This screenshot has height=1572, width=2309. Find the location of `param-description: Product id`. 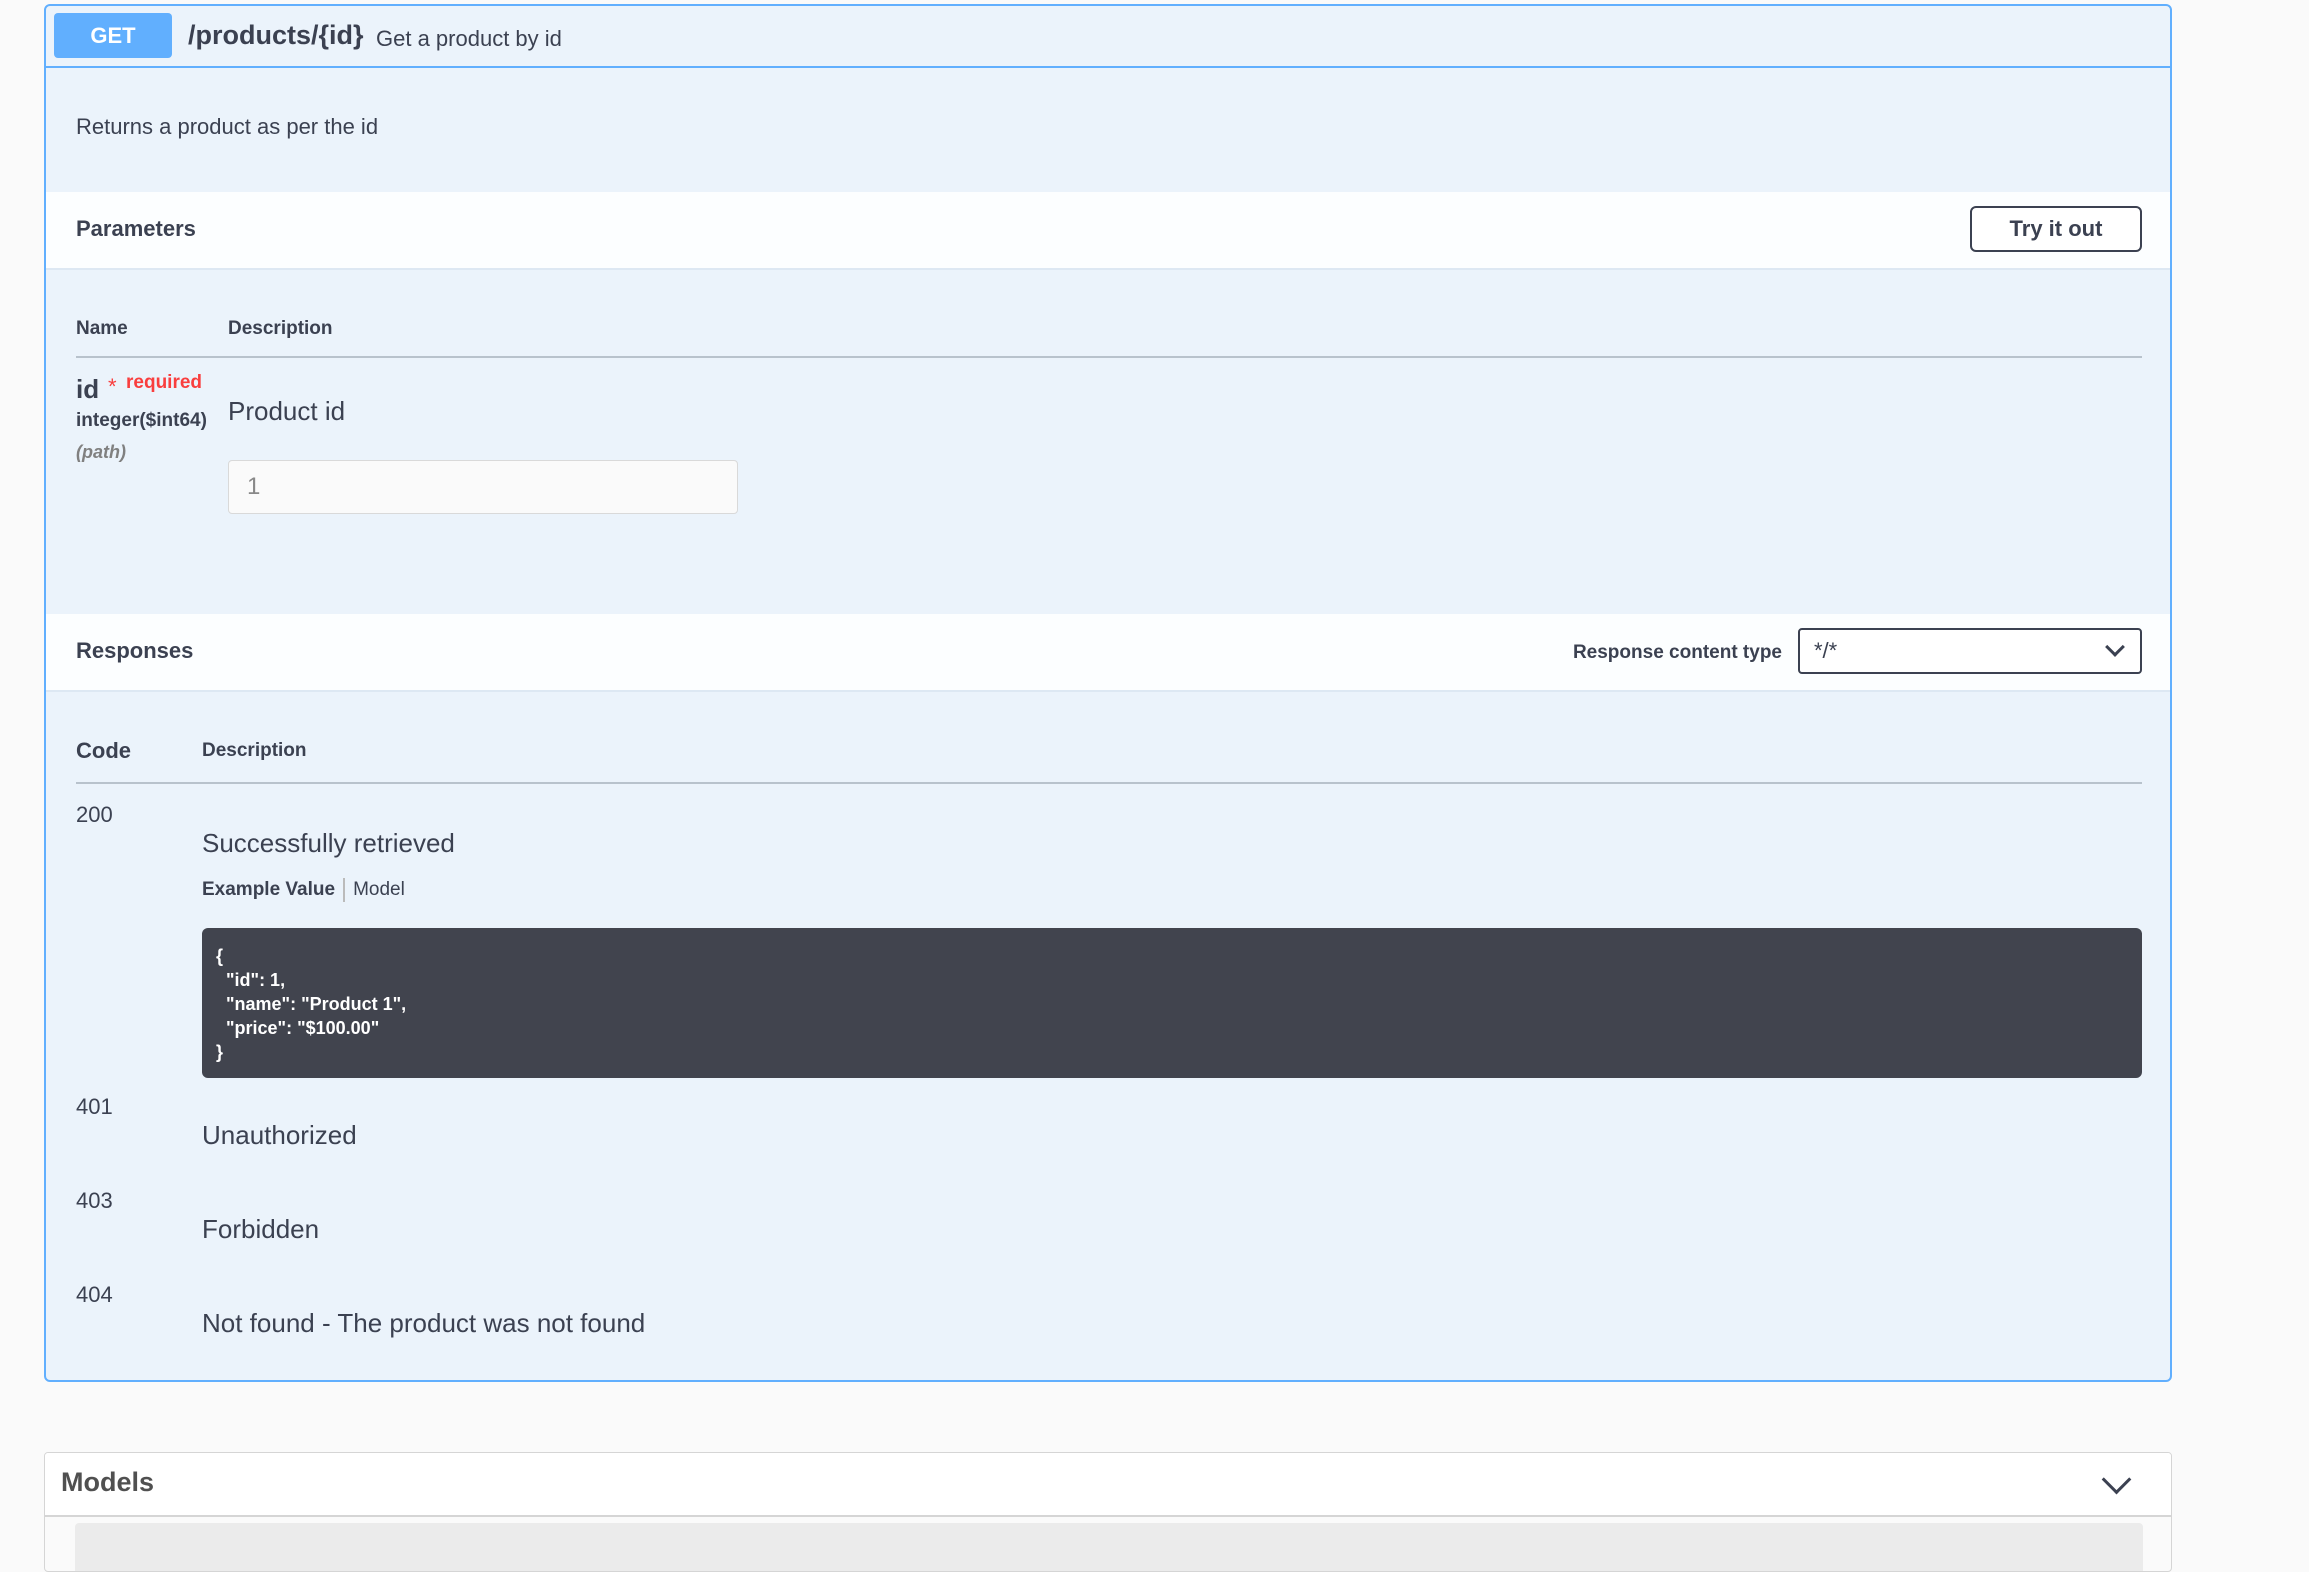

param-description: Product id is located at coordinates (287, 411).